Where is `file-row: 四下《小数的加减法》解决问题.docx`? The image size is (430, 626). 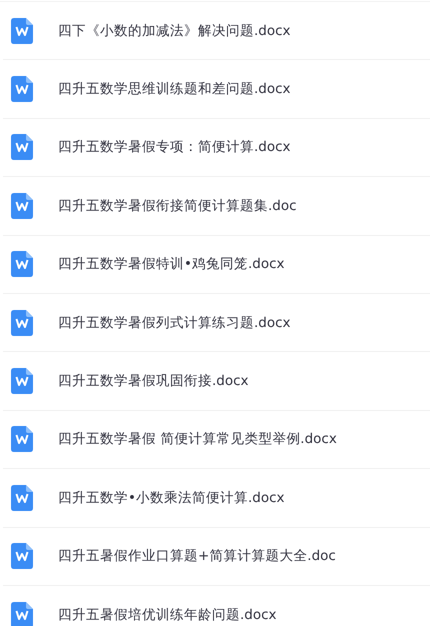 file-row: 四下《小数的加减法》解决问题.docx is located at coordinates (216, 31).